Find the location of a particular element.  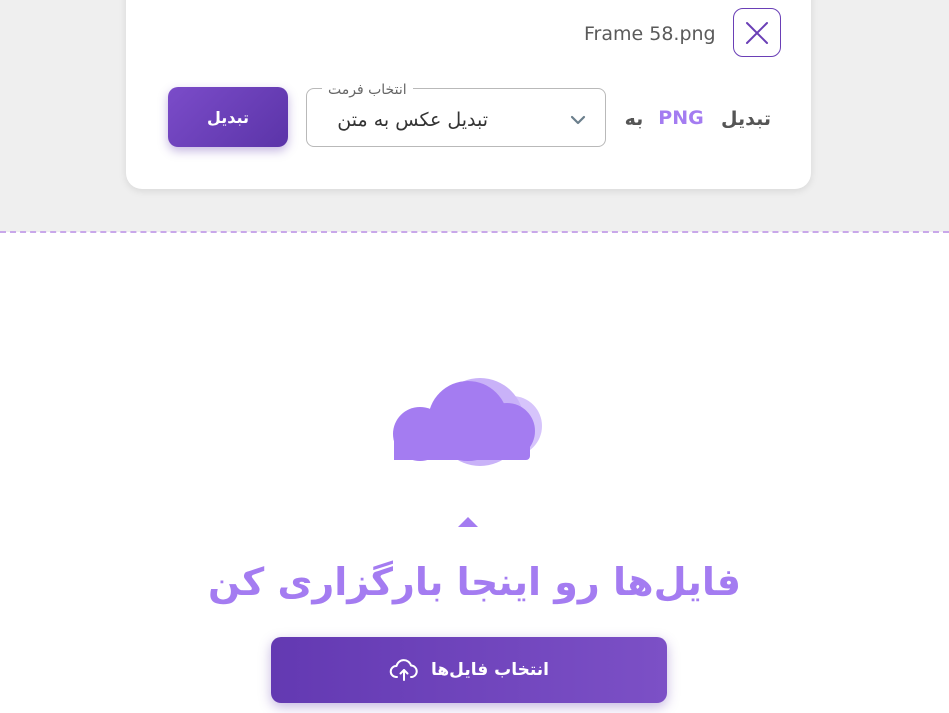

close-icon is located at coordinates (757, 32).